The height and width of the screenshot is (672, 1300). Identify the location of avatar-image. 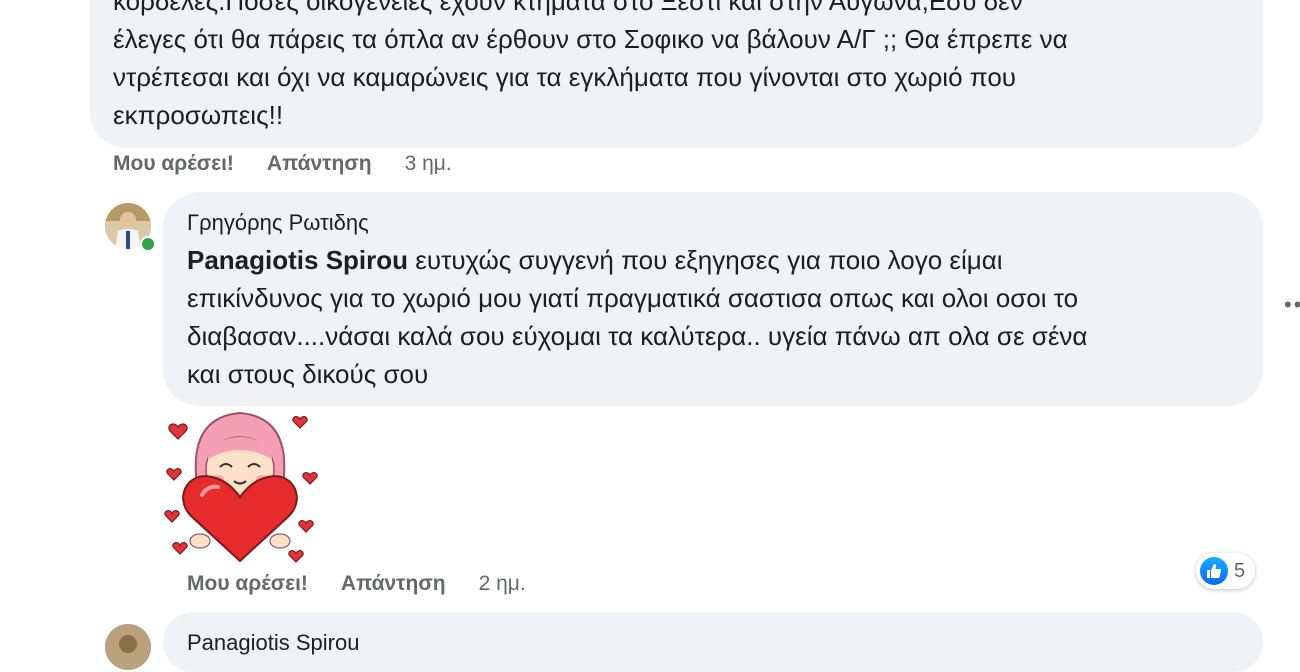
(128, 647).